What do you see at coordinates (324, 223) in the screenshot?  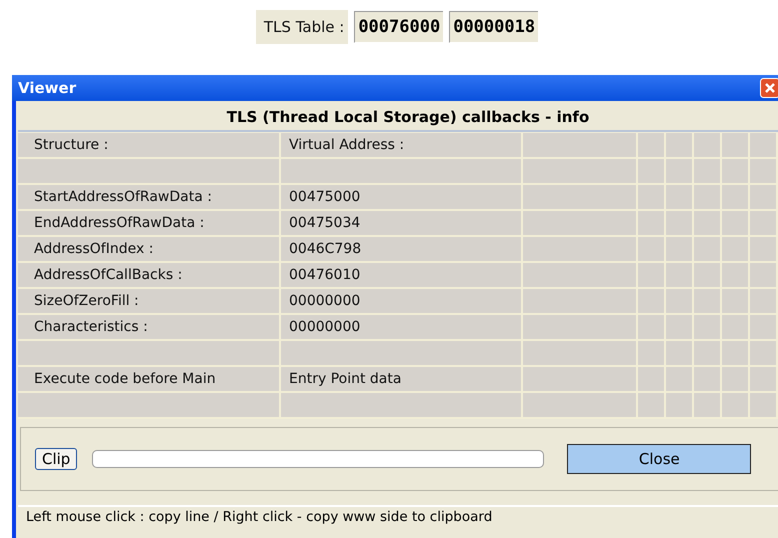 I see `table-cell: 00475034` at bounding box center [324, 223].